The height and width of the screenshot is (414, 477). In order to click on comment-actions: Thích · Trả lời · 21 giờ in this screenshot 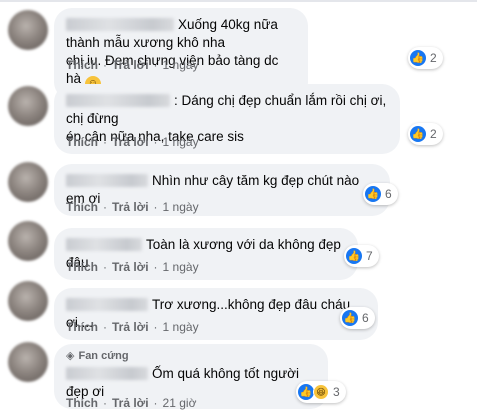, I will do `click(131, 403)`.